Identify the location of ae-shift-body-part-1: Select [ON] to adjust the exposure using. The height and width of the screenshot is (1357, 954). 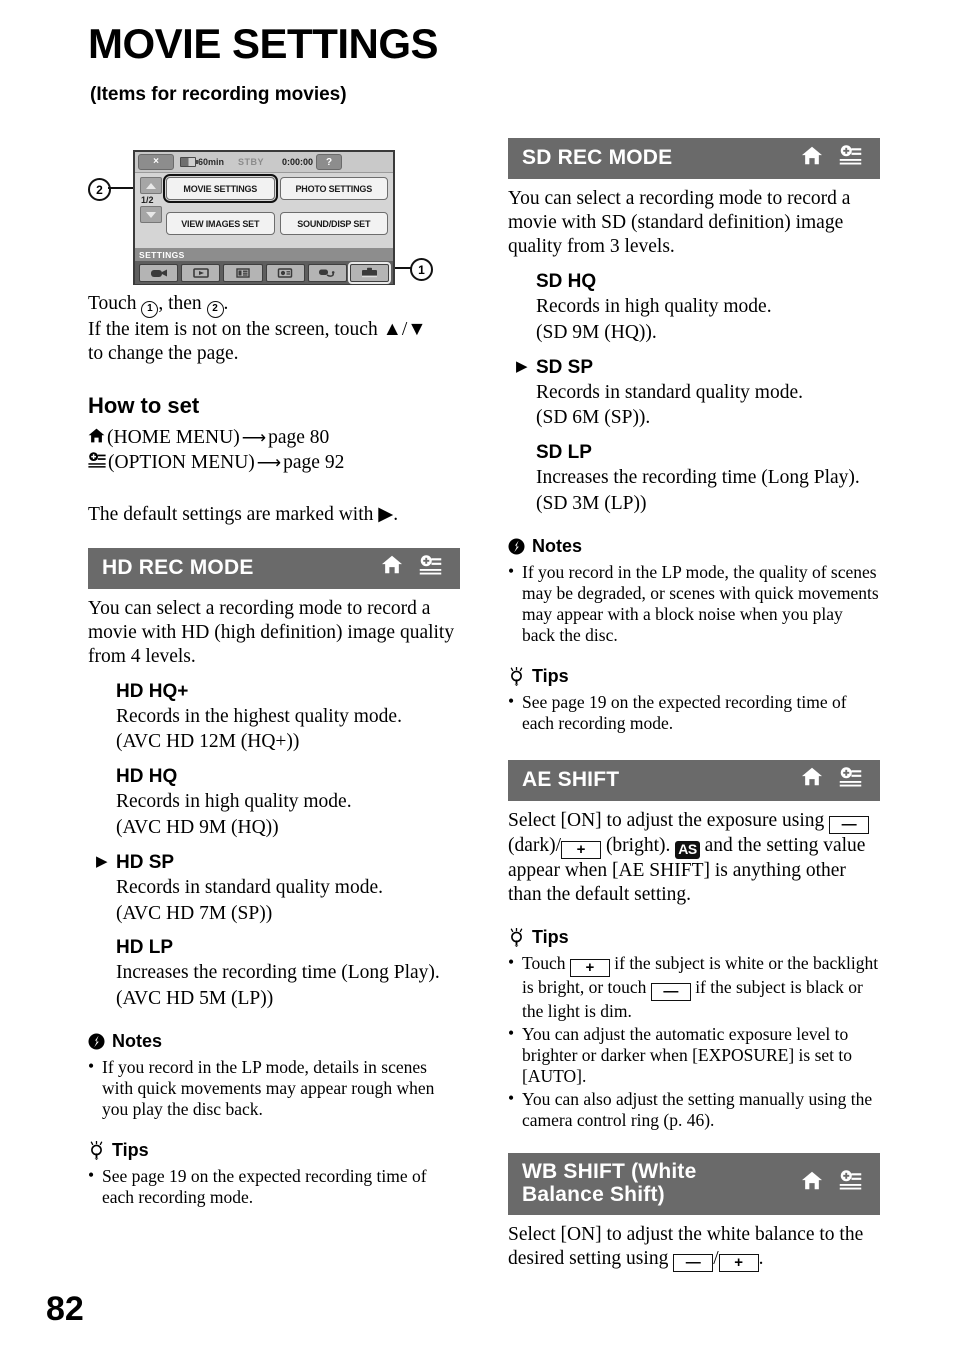
(666, 820).